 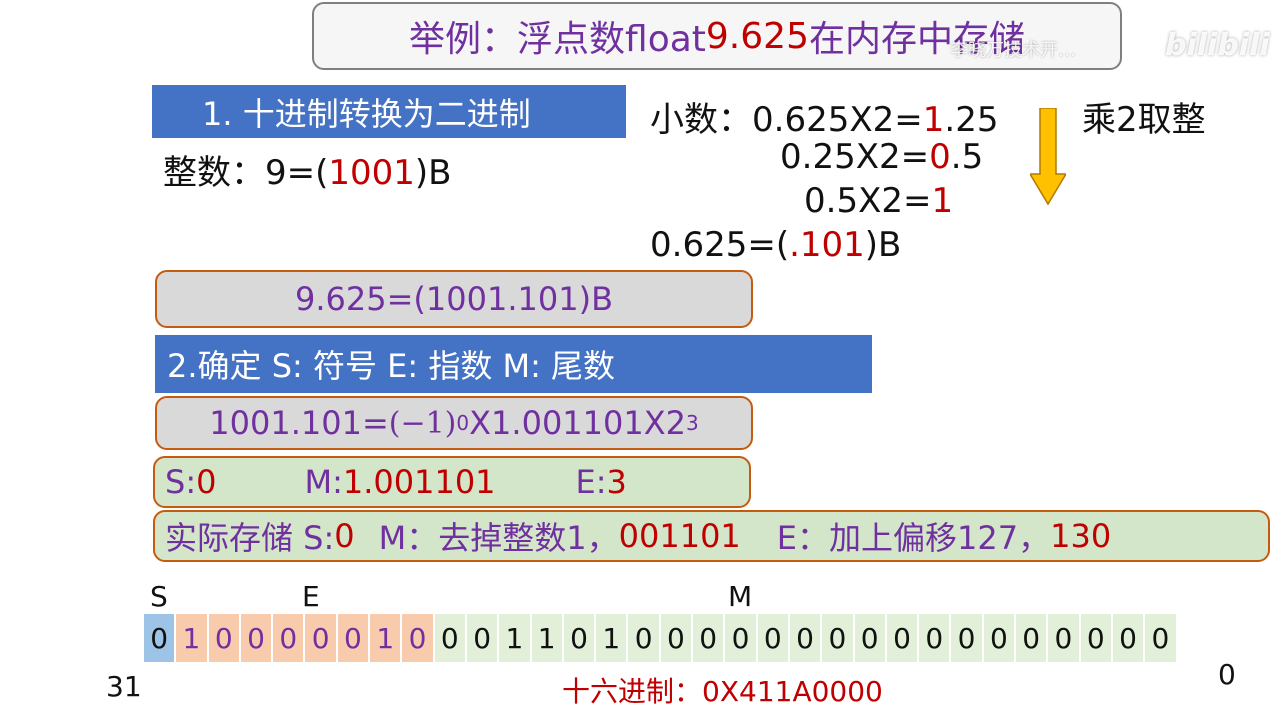 I want to click on hex-label: 十六进制：, so click(x=632, y=691).